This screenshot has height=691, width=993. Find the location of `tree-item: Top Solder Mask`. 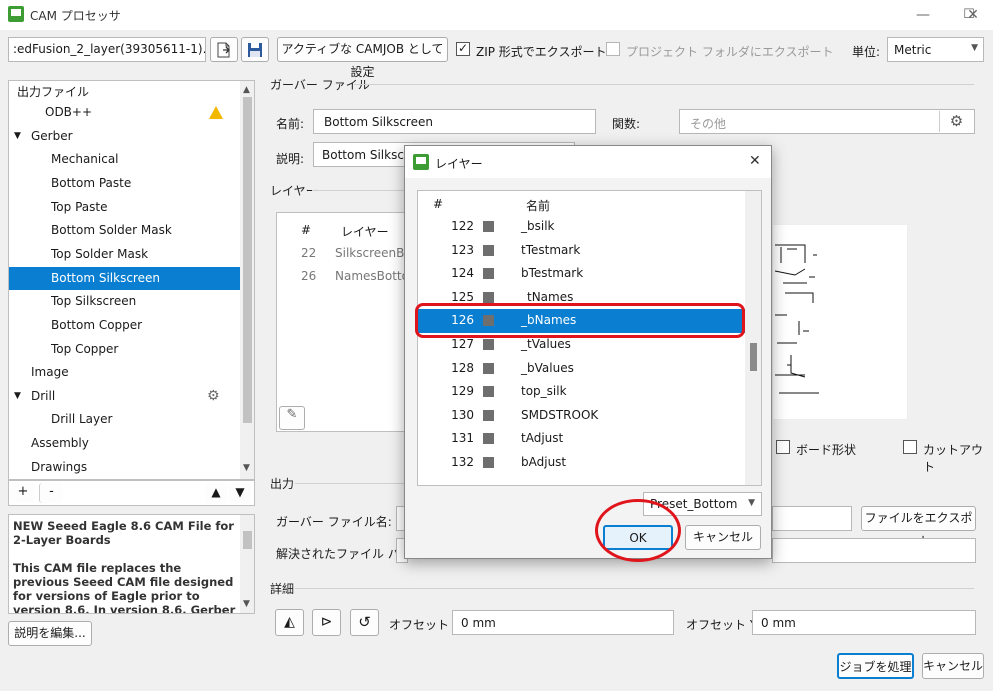

tree-item: Top Solder Mask is located at coordinates (124, 254).